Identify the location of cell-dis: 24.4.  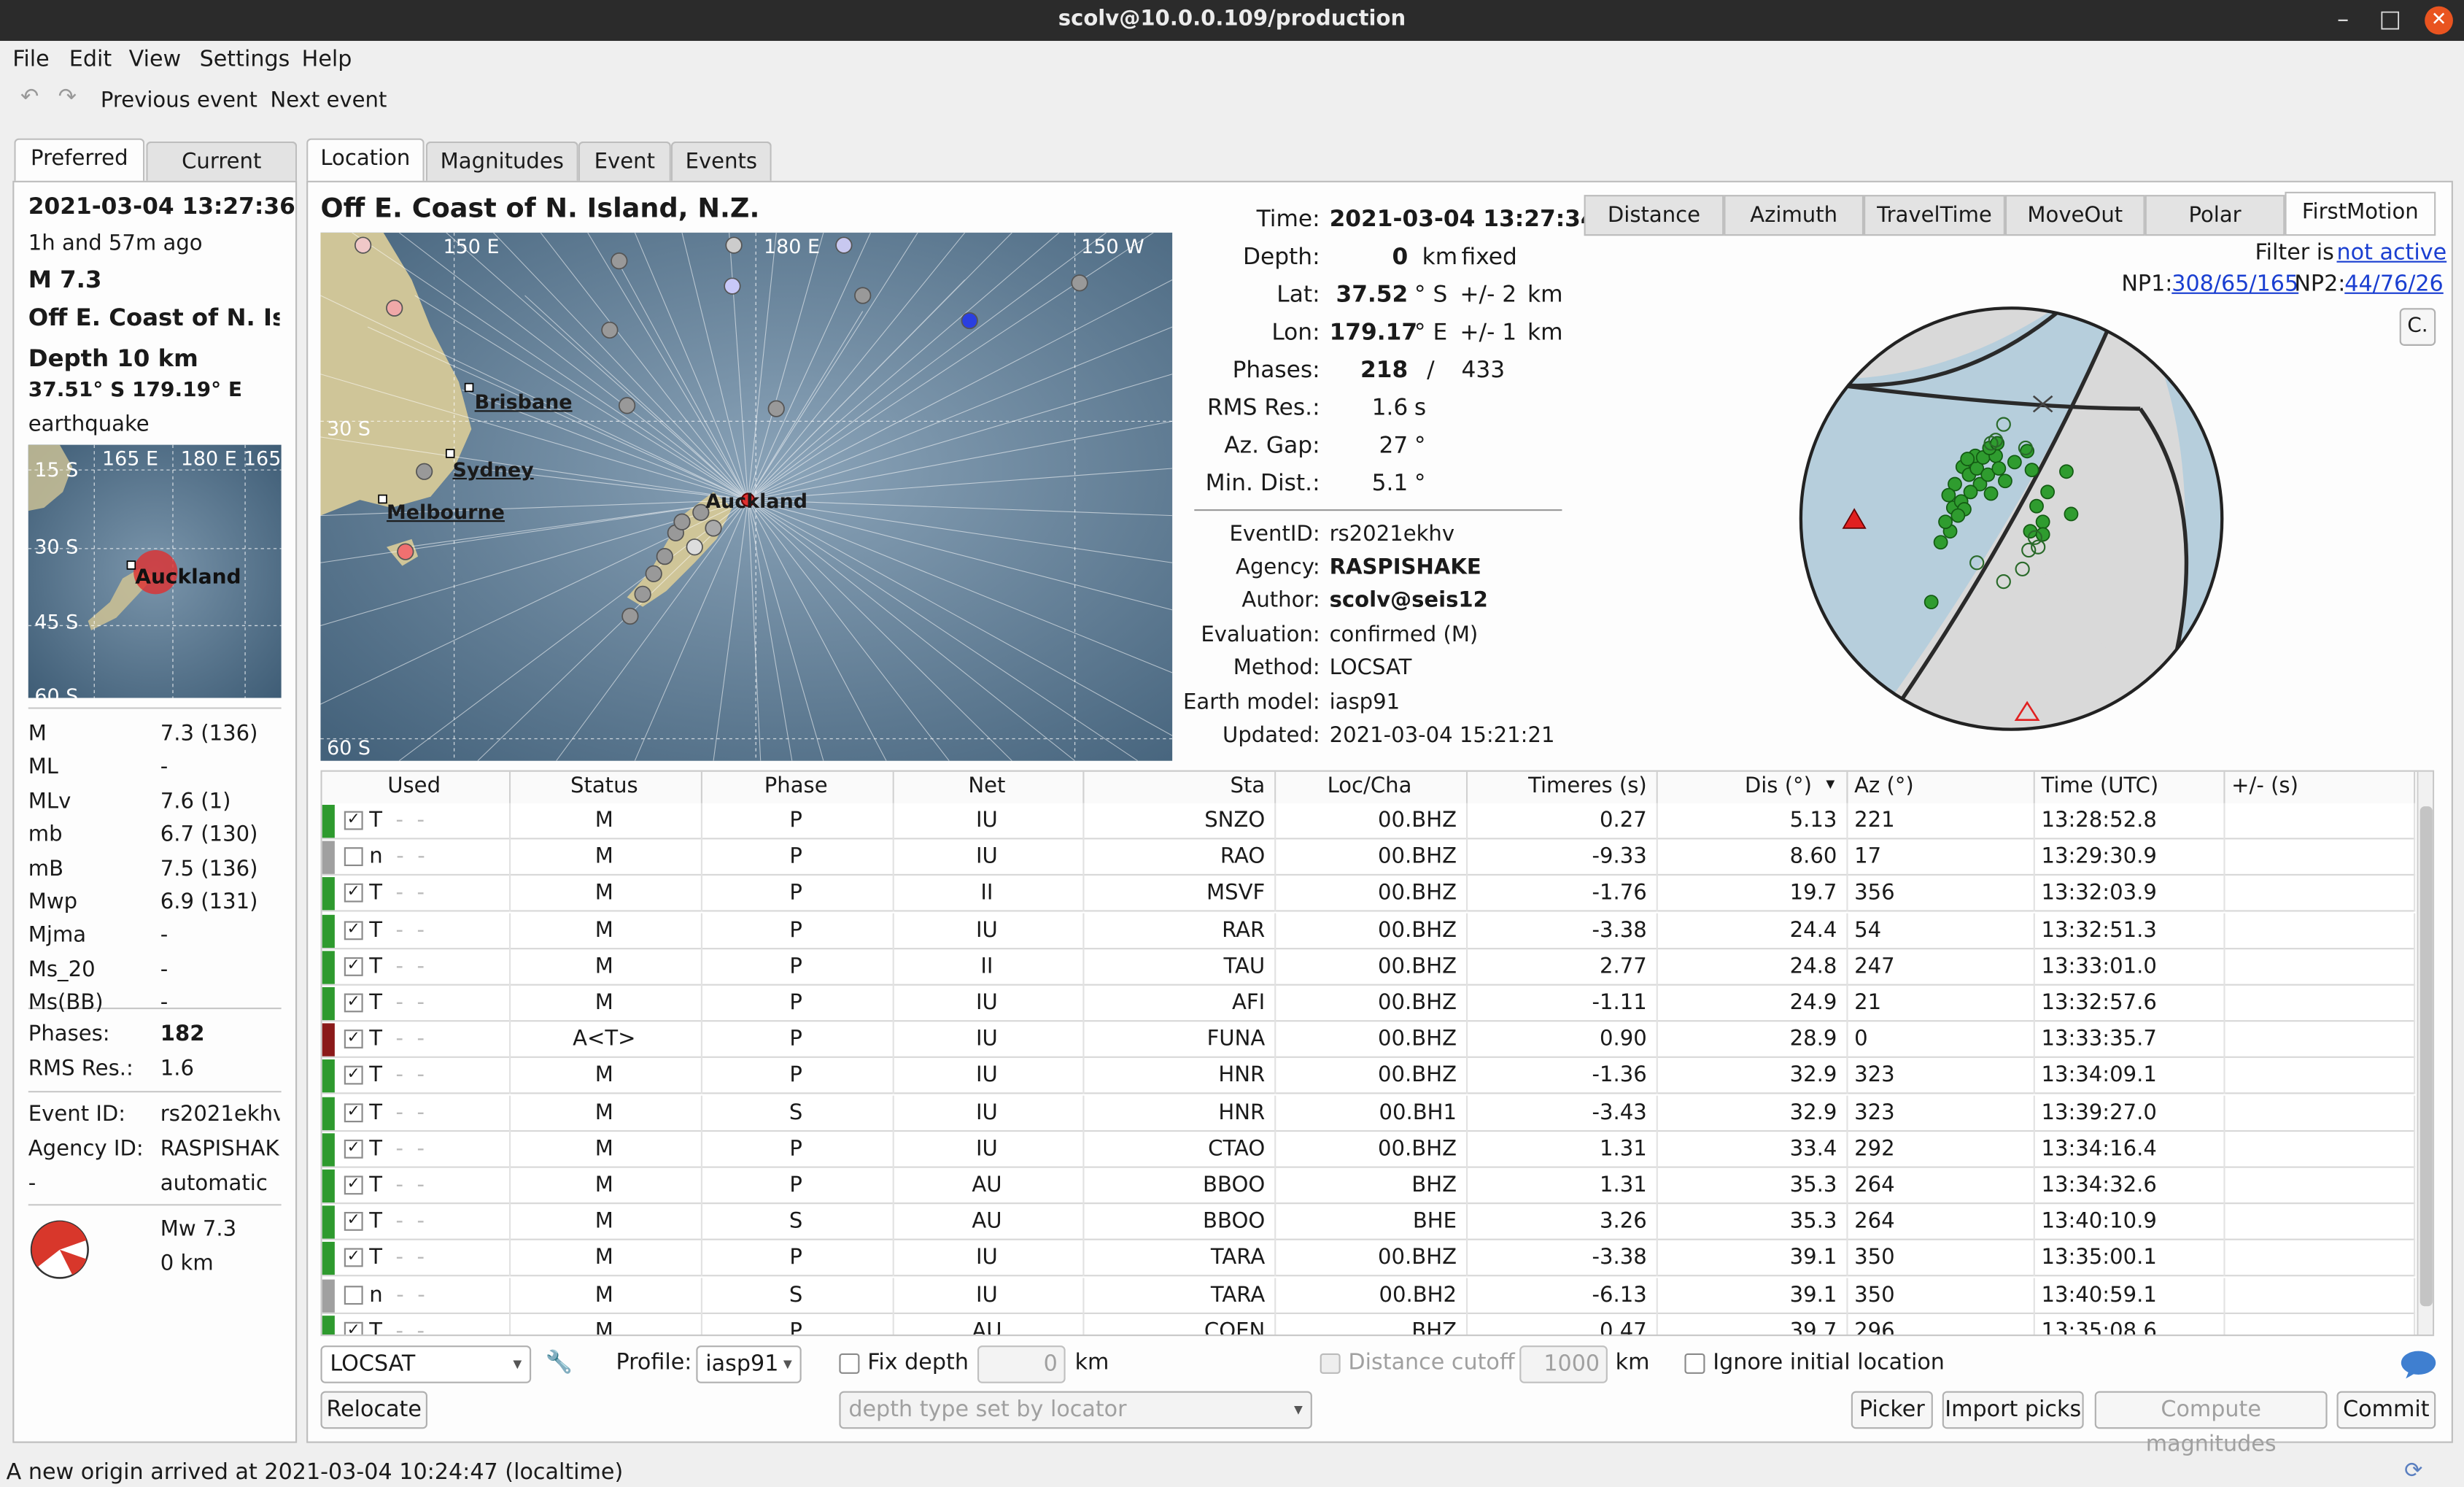
(1753, 930).